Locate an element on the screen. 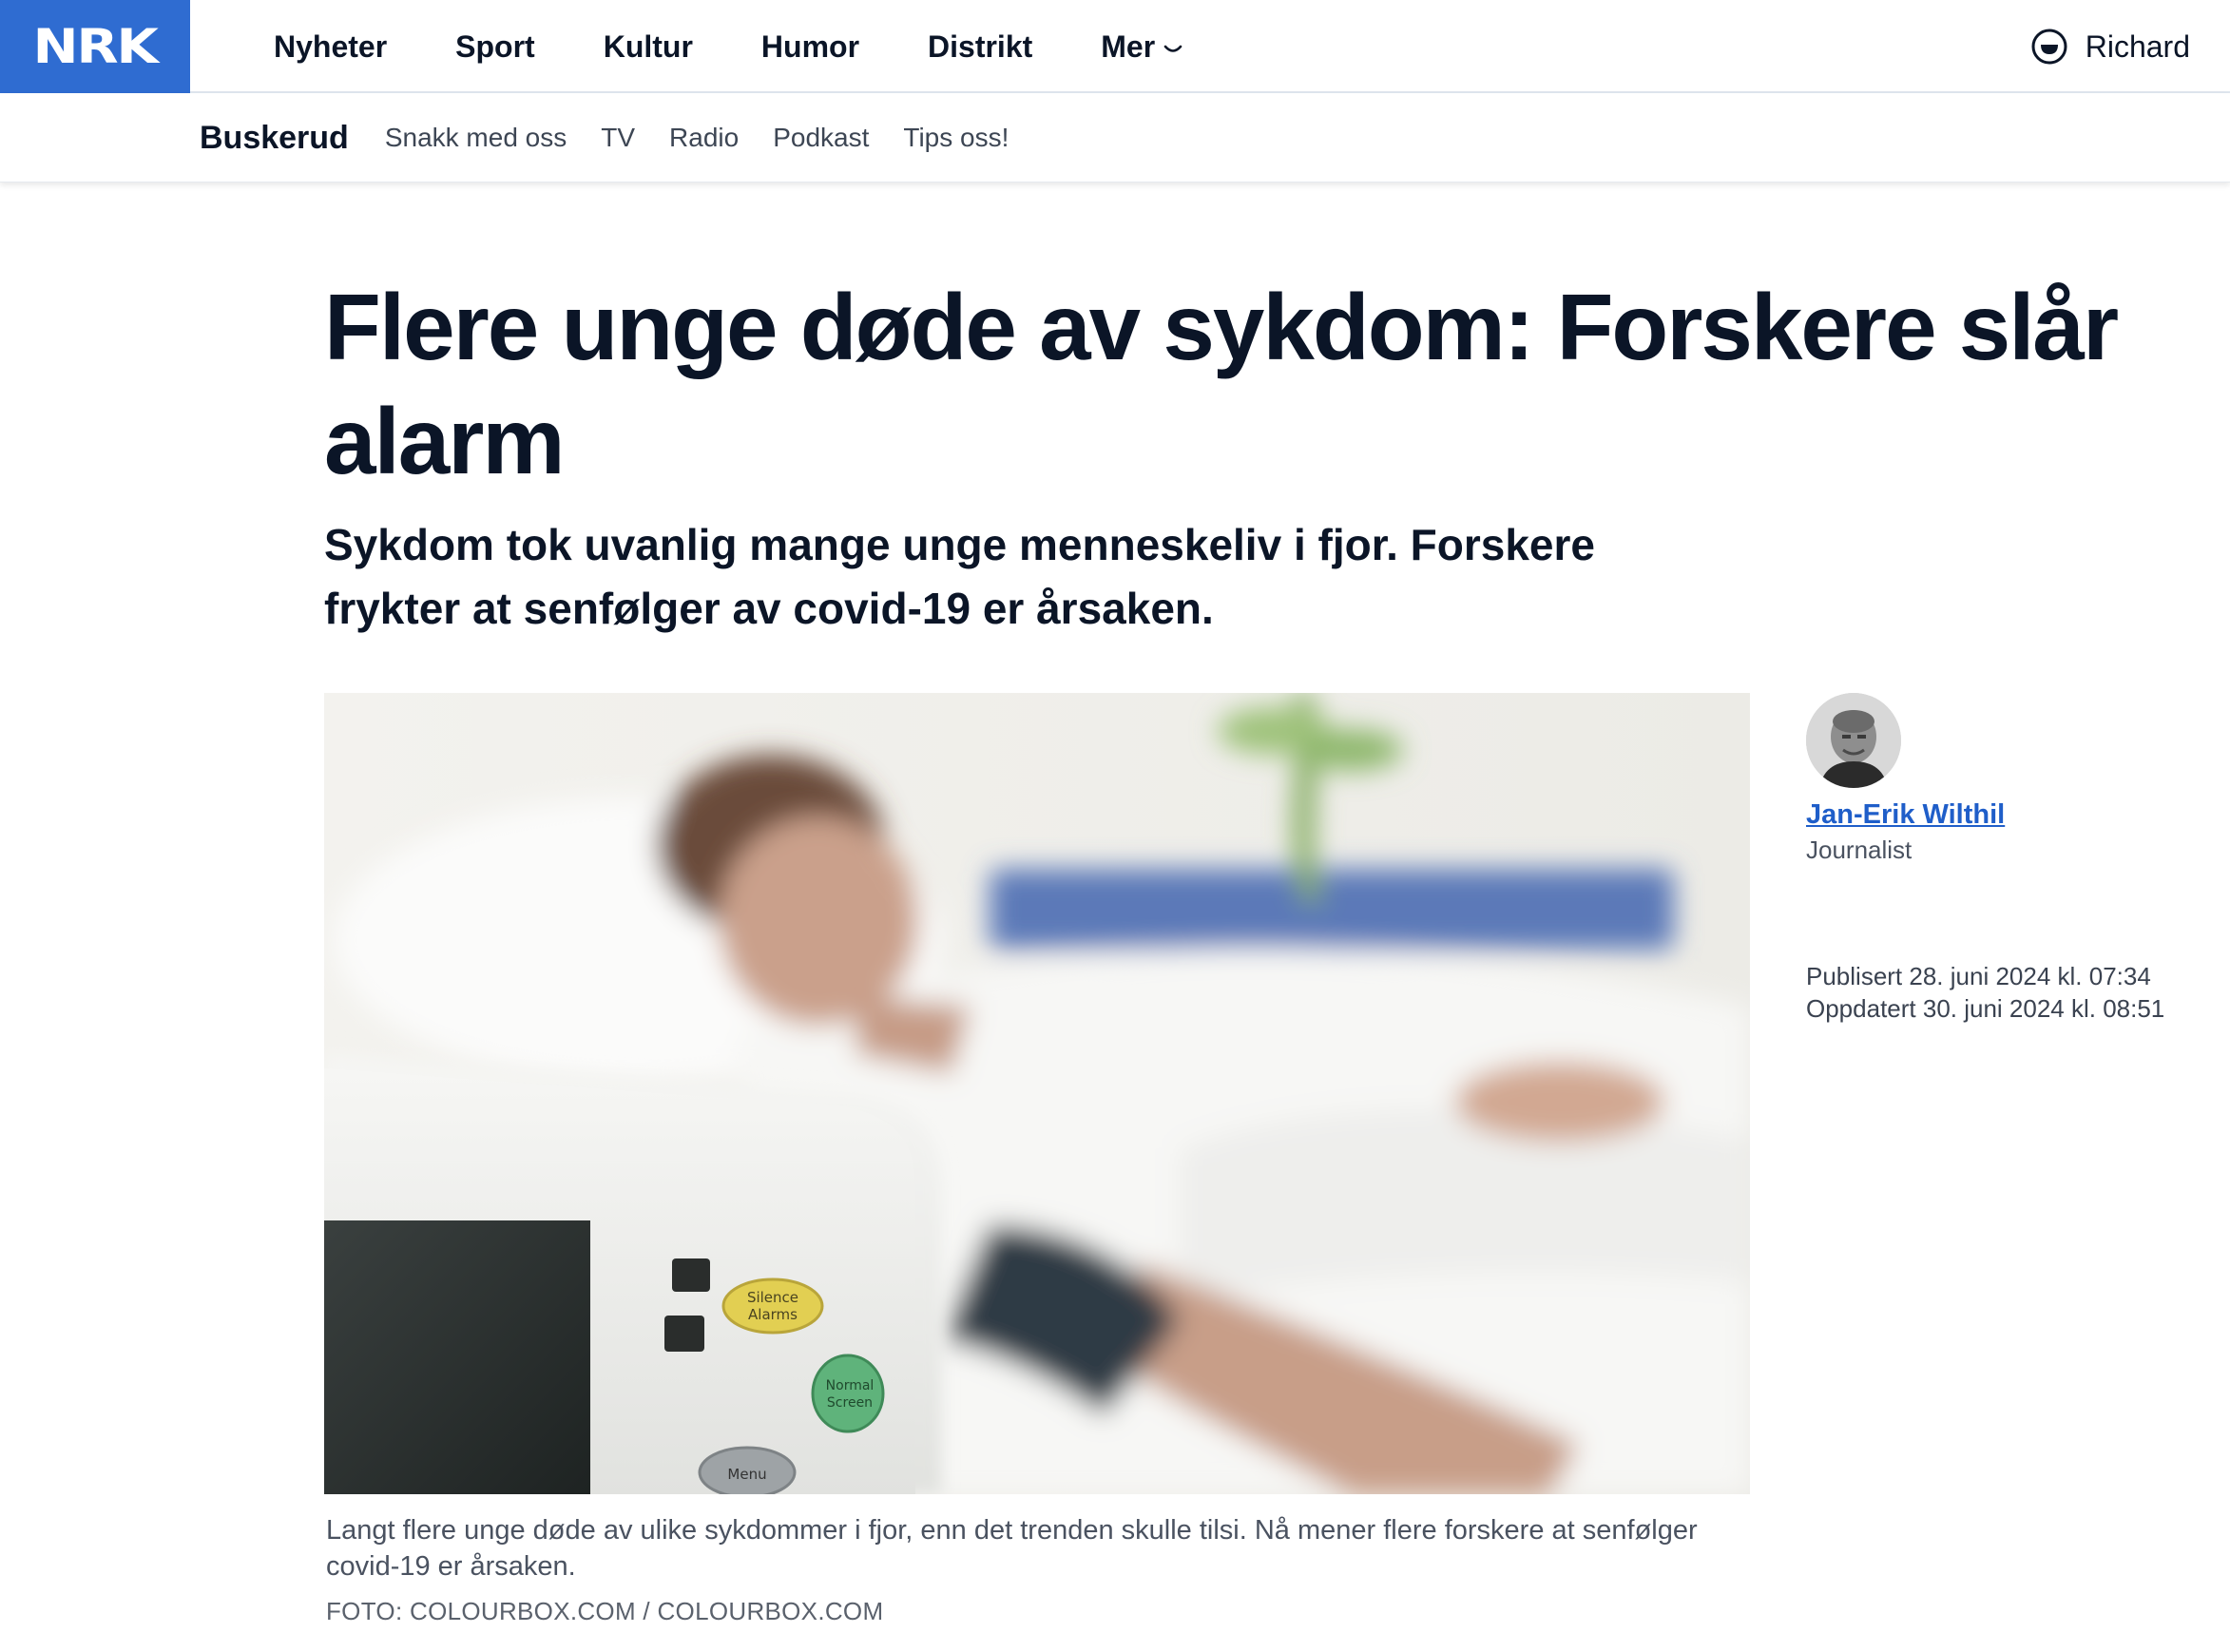  user-menu: Richard is located at coordinates (2110, 46).